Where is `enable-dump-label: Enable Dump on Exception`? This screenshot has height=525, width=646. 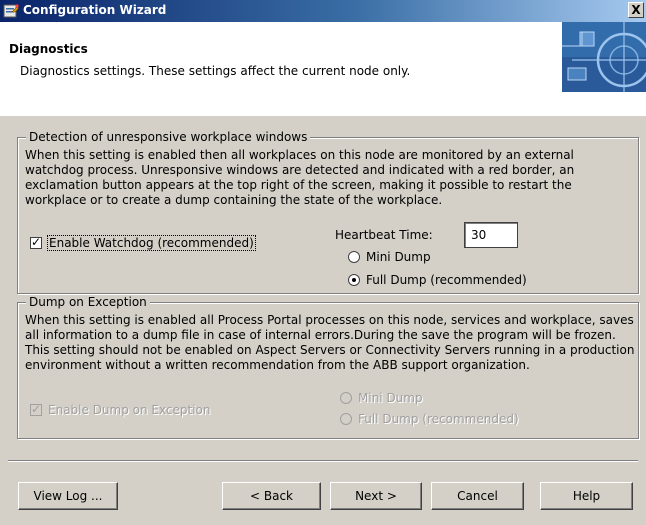 enable-dump-label: Enable Dump on Exception is located at coordinates (129, 410).